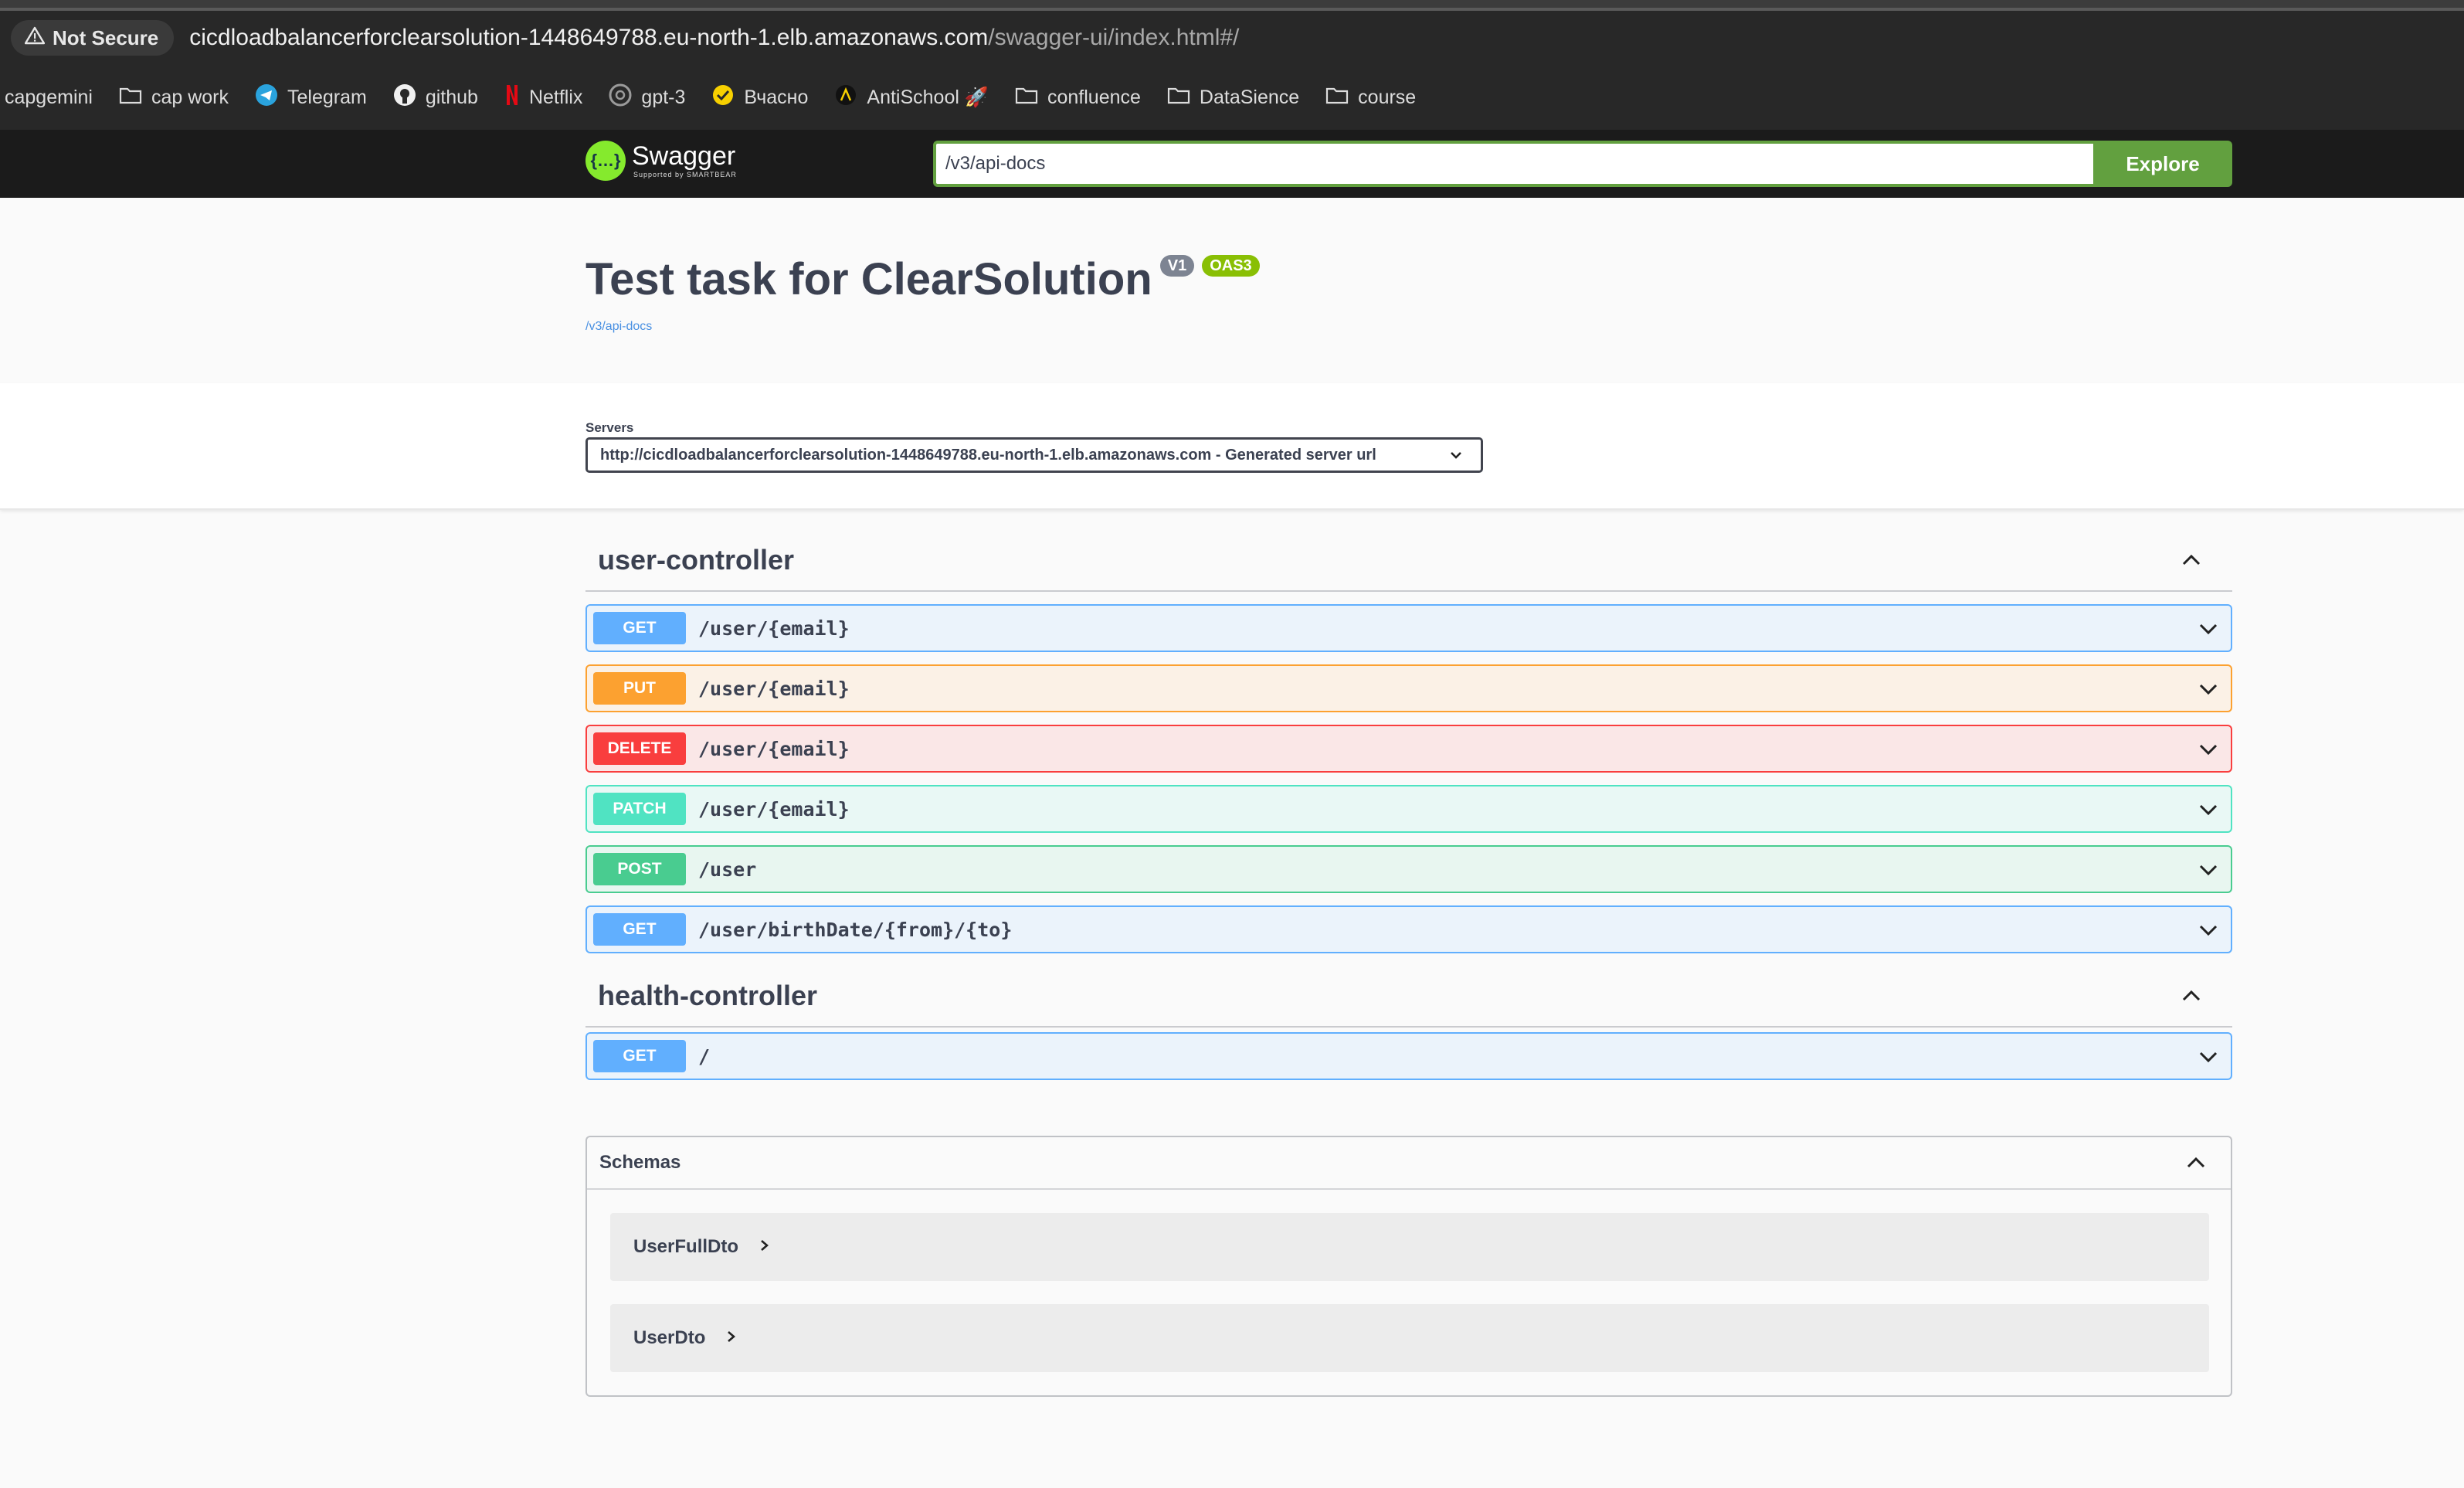  I want to click on bookmark-label: AntiSchool 🚀, so click(928, 97).